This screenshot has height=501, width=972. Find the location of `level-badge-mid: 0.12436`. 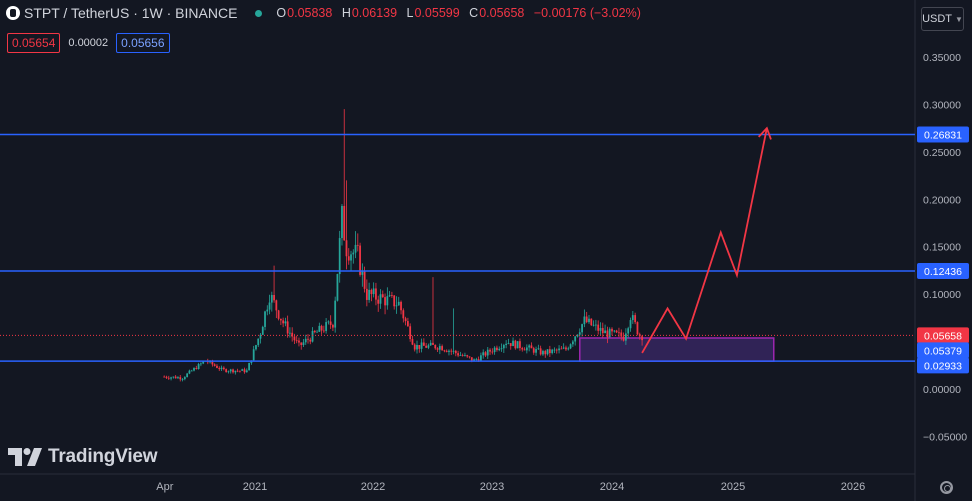

level-badge-mid: 0.12436 is located at coordinates (943, 271).